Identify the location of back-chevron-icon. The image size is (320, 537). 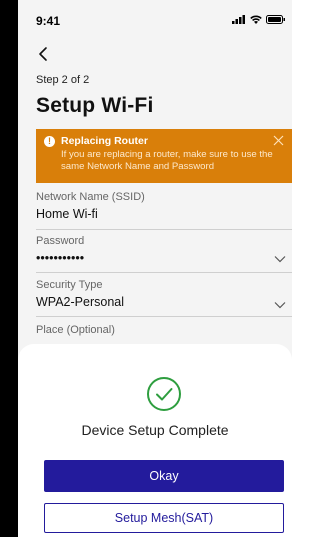
(44, 54).